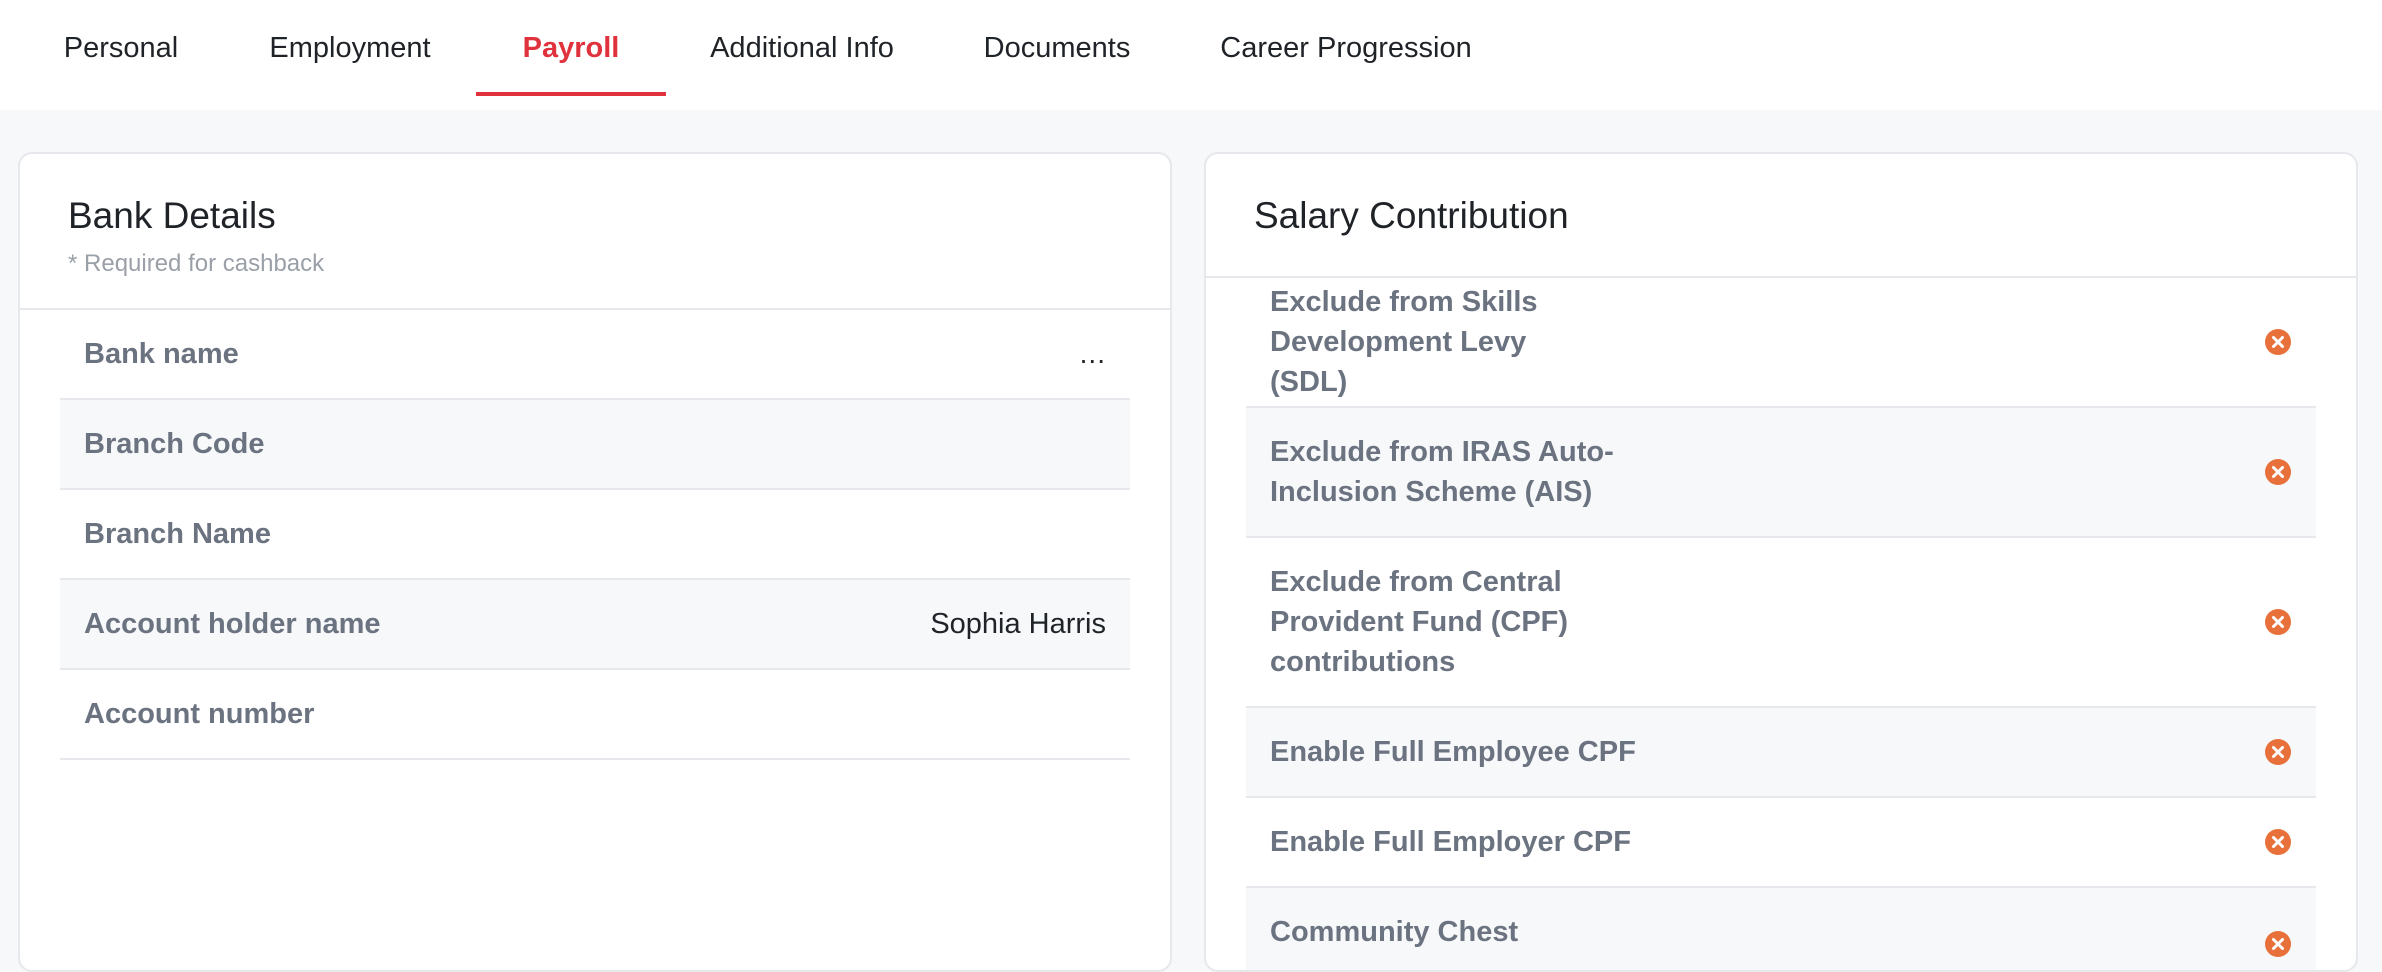 This screenshot has height=972, width=2382. I want to click on branch-name-row: Branch Name, so click(595, 535).